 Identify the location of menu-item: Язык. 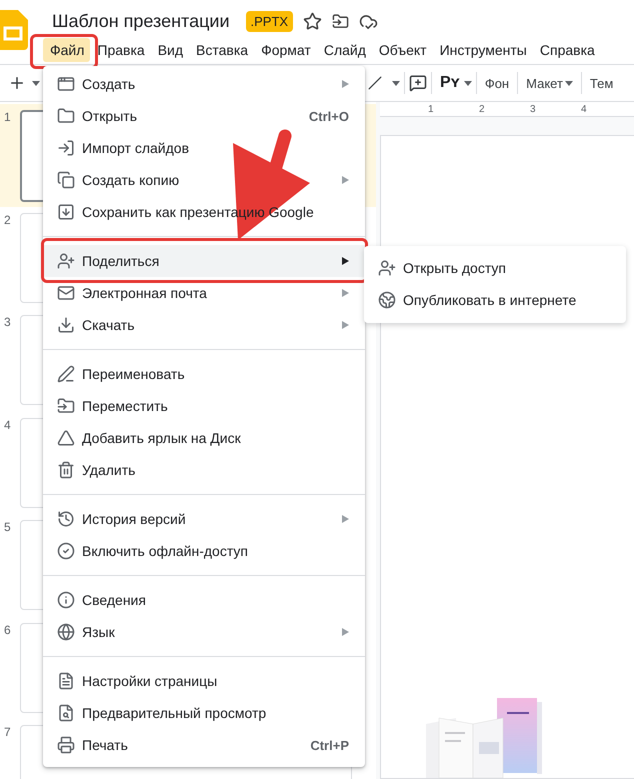
(204, 632).